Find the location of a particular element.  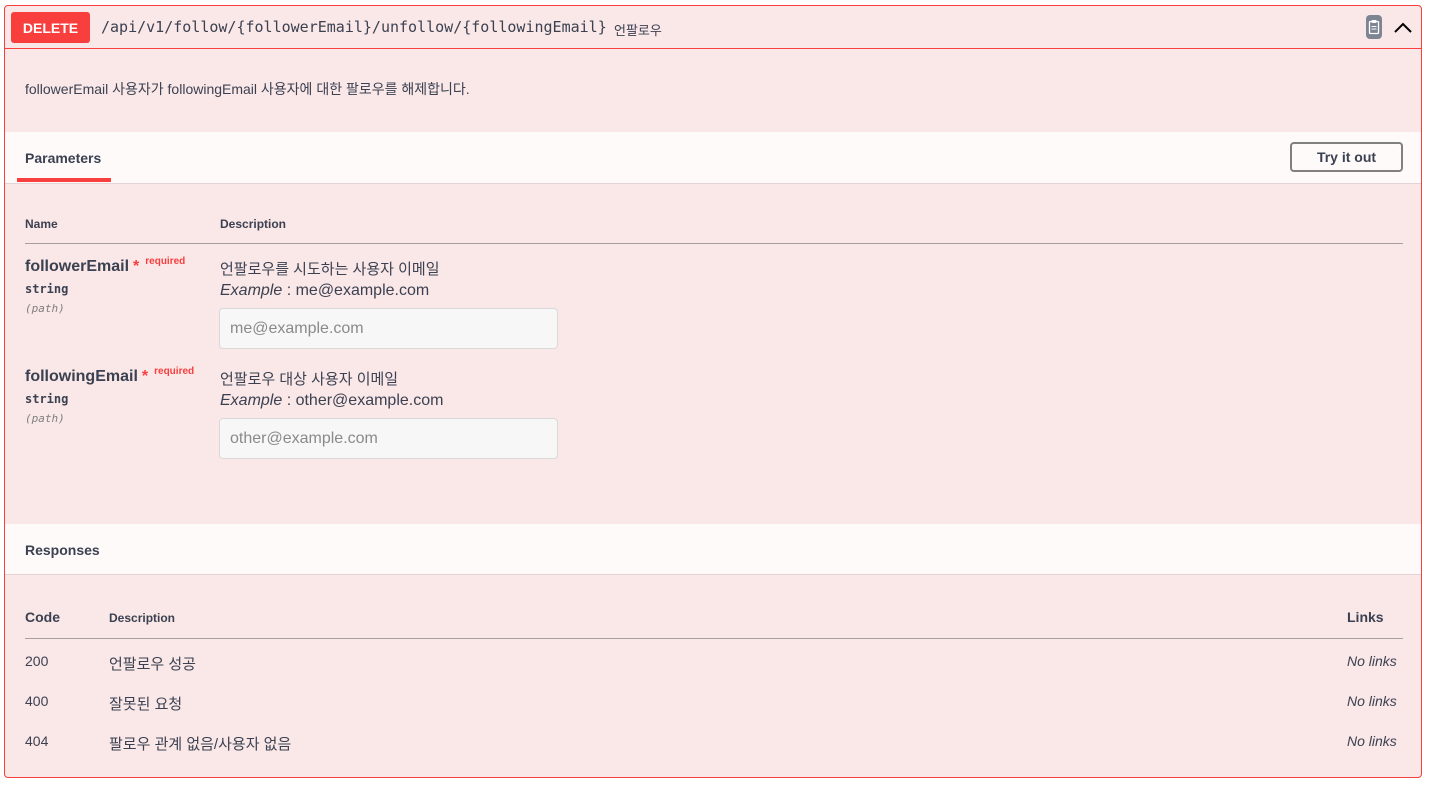

example-value: : other@example.com is located at coordinates (363, 400).